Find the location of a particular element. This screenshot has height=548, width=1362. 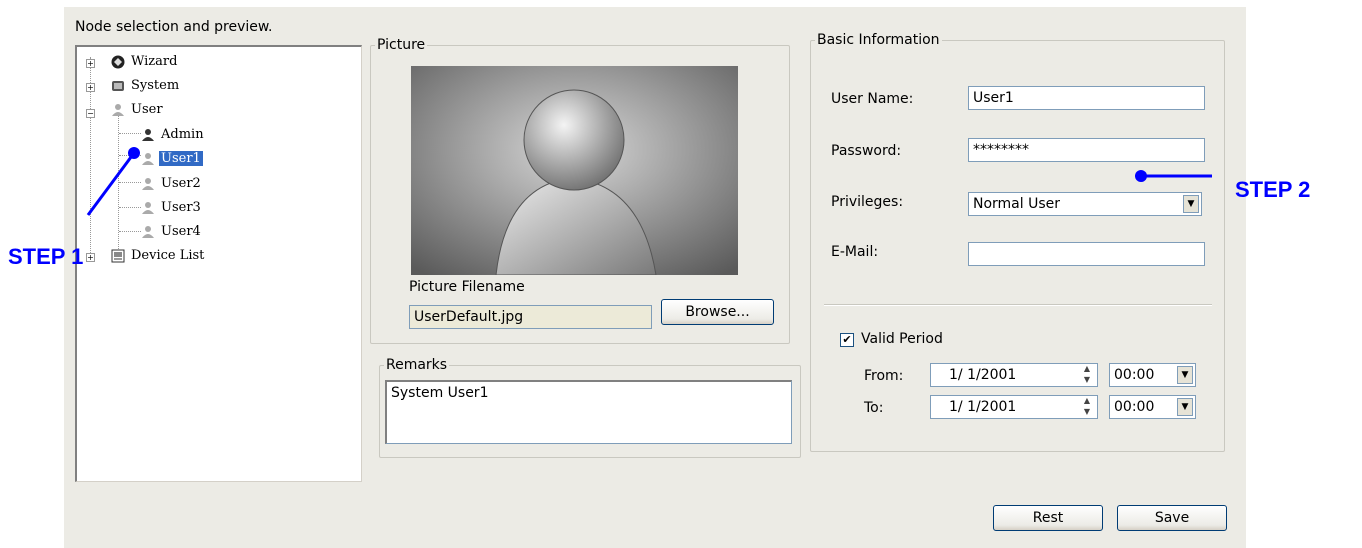

step1-pointer-dot is located at coordinates (134, 153).